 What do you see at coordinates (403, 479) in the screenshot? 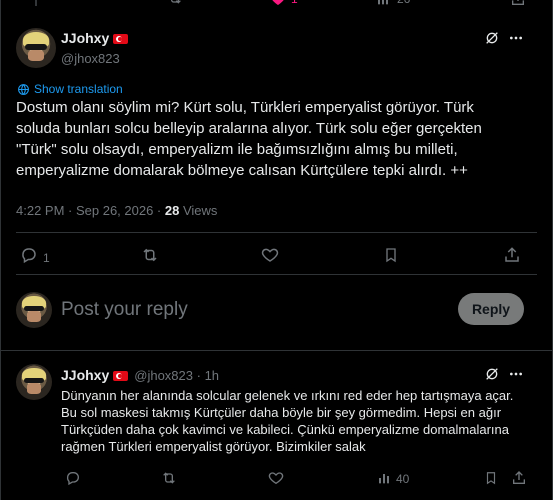
I see `reply-views-count: 40` at bounding box center [403, 479].